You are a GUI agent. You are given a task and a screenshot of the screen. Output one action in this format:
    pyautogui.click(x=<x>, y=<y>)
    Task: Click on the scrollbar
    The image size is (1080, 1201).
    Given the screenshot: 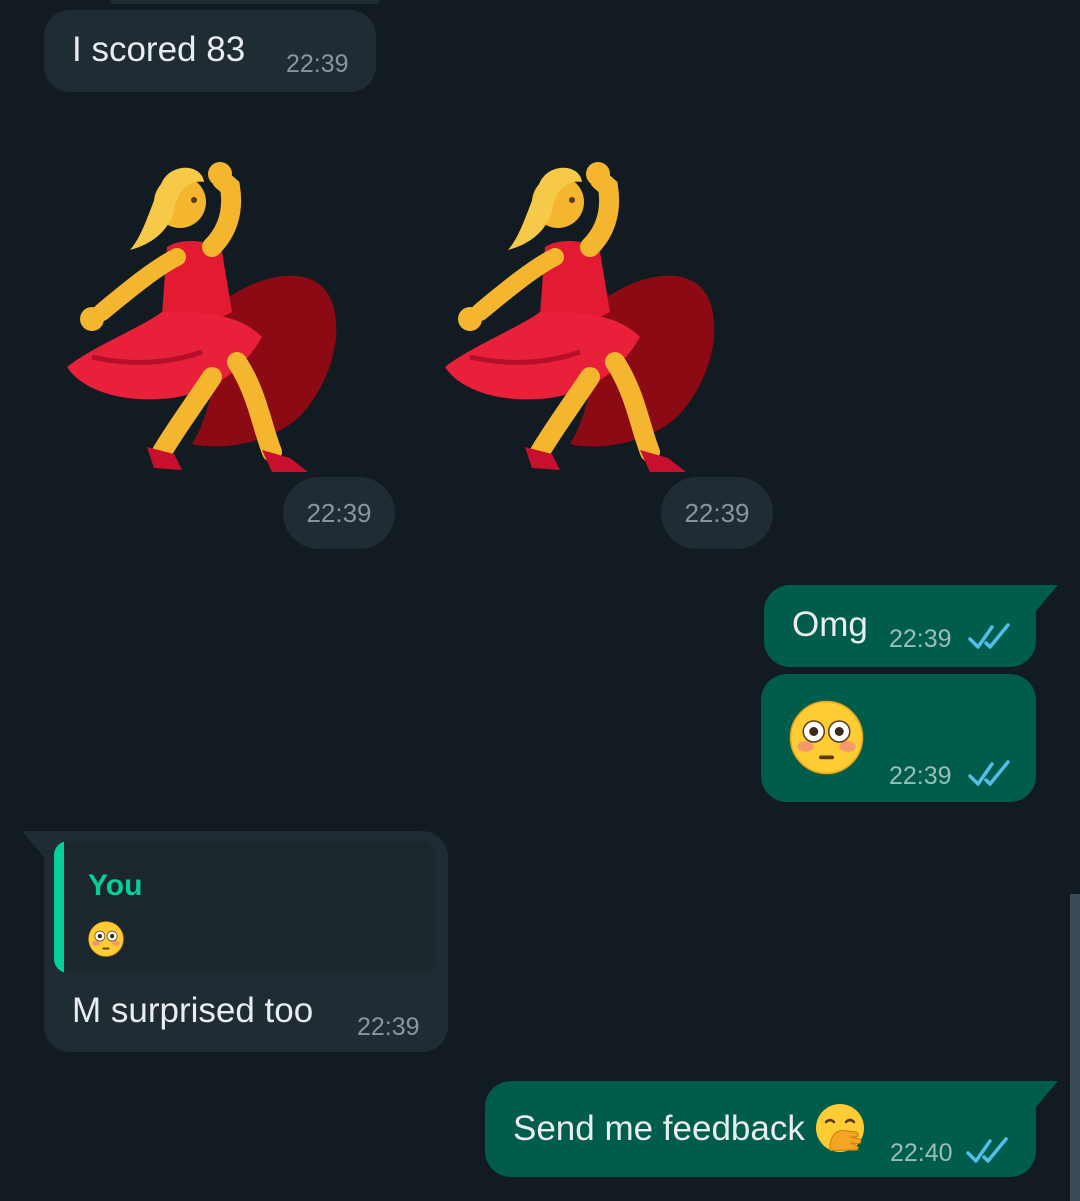 What is the action you would take?
    pyautogui.click(x=1075, y=1047)
    